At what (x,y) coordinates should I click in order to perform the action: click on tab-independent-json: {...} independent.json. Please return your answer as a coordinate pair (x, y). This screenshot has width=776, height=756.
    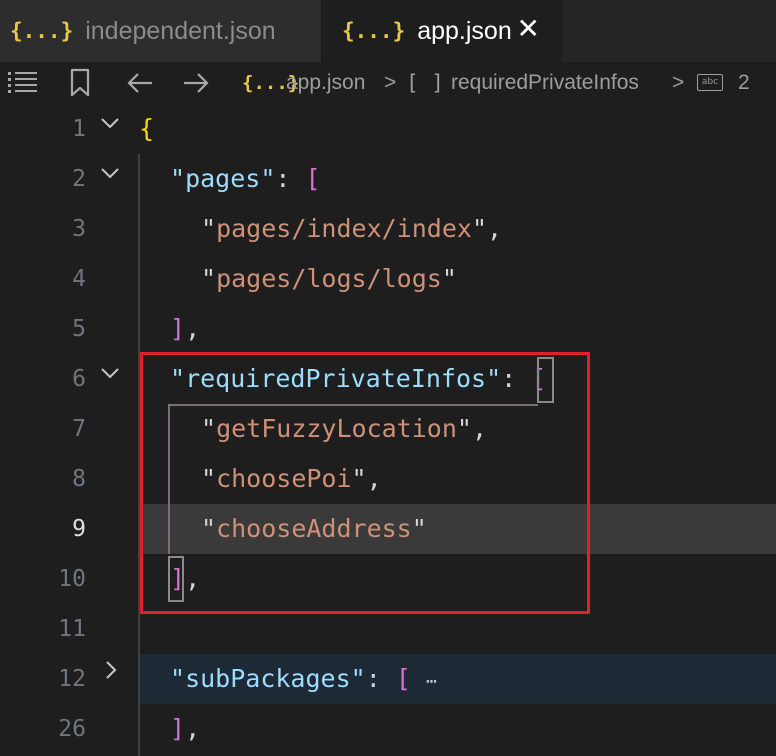
    Looking at the image, I should click on (161, 31).